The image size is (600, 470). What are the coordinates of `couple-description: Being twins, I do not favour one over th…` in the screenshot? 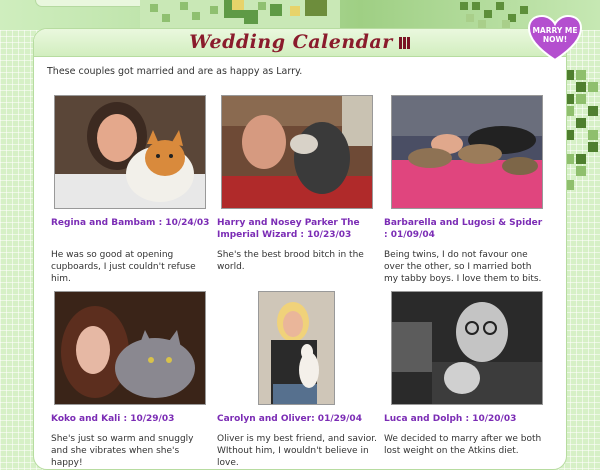 It's located at (463, 267).